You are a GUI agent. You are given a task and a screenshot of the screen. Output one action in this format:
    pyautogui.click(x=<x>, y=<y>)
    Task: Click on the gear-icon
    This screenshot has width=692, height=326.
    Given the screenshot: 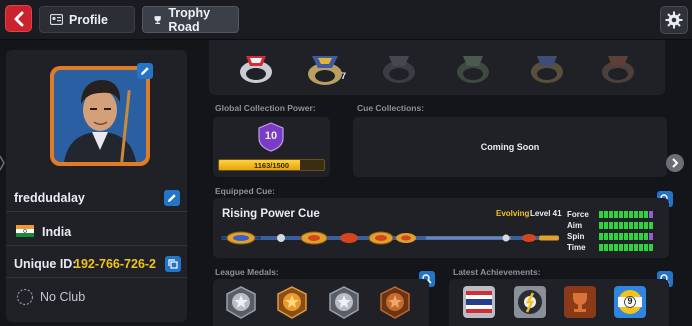 What is the action you would take?
    pyautogui.click(x=674, y=20)
    